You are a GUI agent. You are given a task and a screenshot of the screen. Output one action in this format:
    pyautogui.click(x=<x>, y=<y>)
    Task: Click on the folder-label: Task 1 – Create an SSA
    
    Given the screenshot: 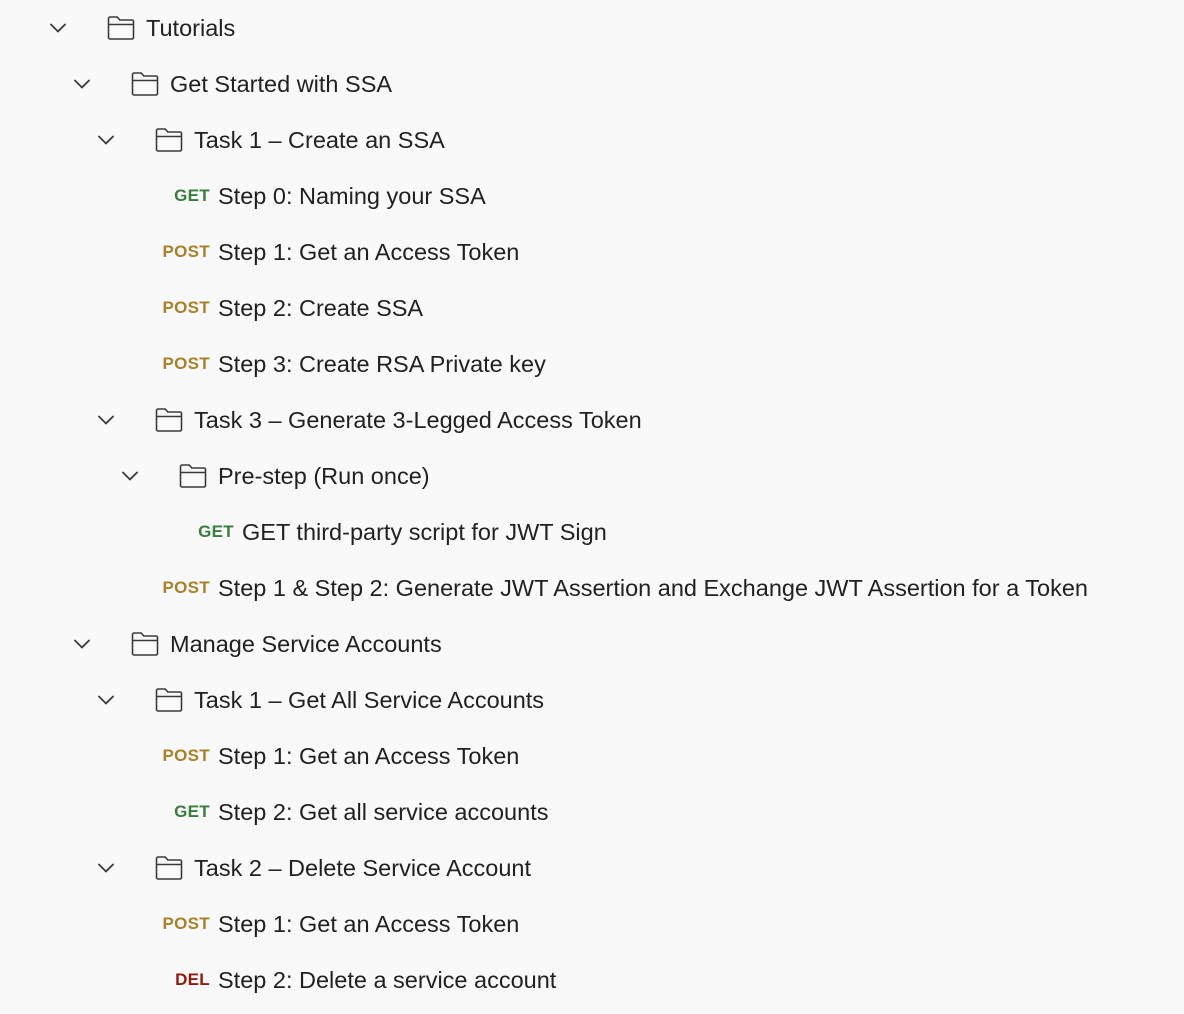 What is the action you would take?
    pyautogui.click(x=319, y=140)
    